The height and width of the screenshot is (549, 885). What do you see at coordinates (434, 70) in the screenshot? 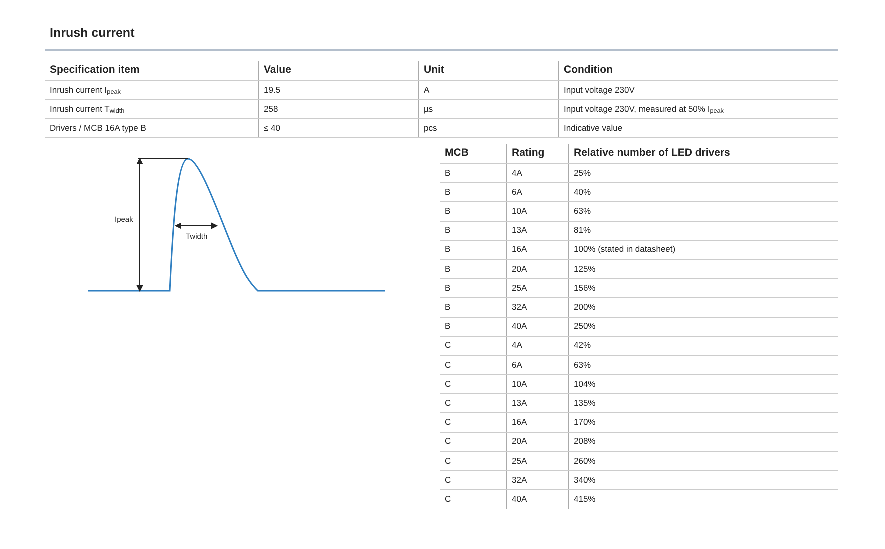
I see `column-header: Unit` at bounding box center [434, 70].